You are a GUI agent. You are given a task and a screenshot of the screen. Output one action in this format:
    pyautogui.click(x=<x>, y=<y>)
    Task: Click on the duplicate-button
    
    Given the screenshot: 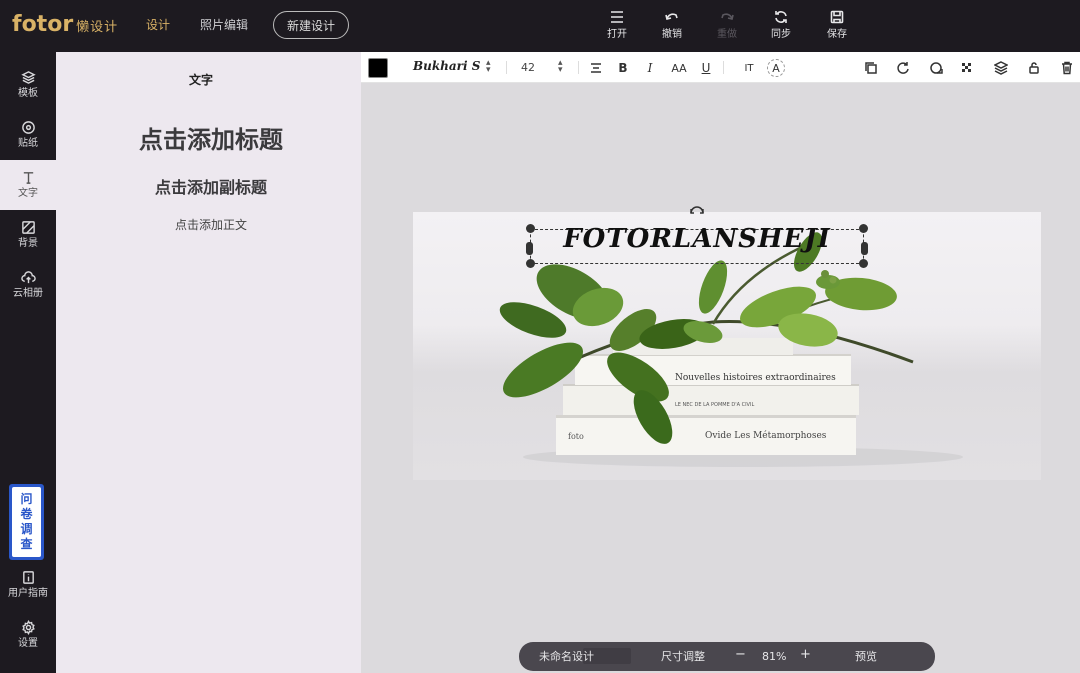 What is the action you would take?
    pyautogui.click(x=871, y=68)
    